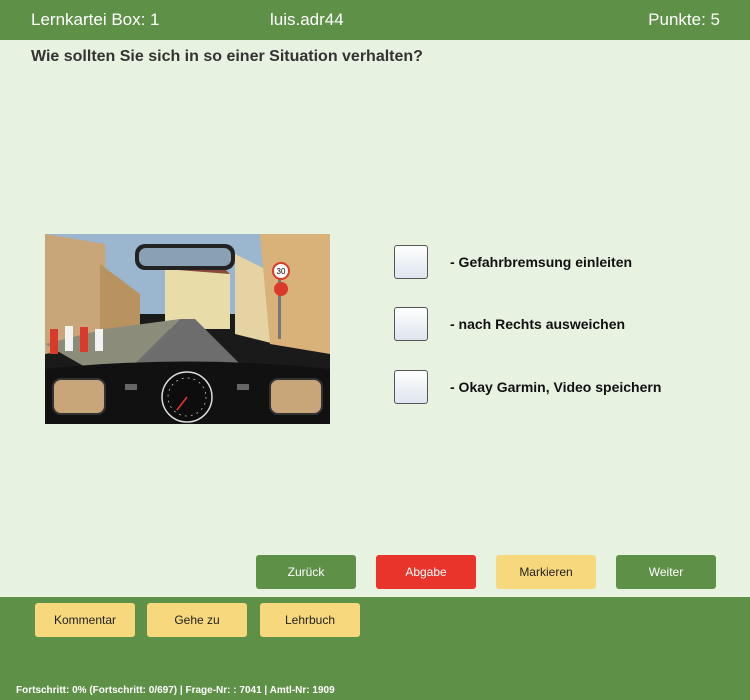 The width and height of the screenshot is (750, 700). What do you see at coordinates (666, 572) in the screenshot?
I see `next-button: Weiter` at bounding box center [666, 572].